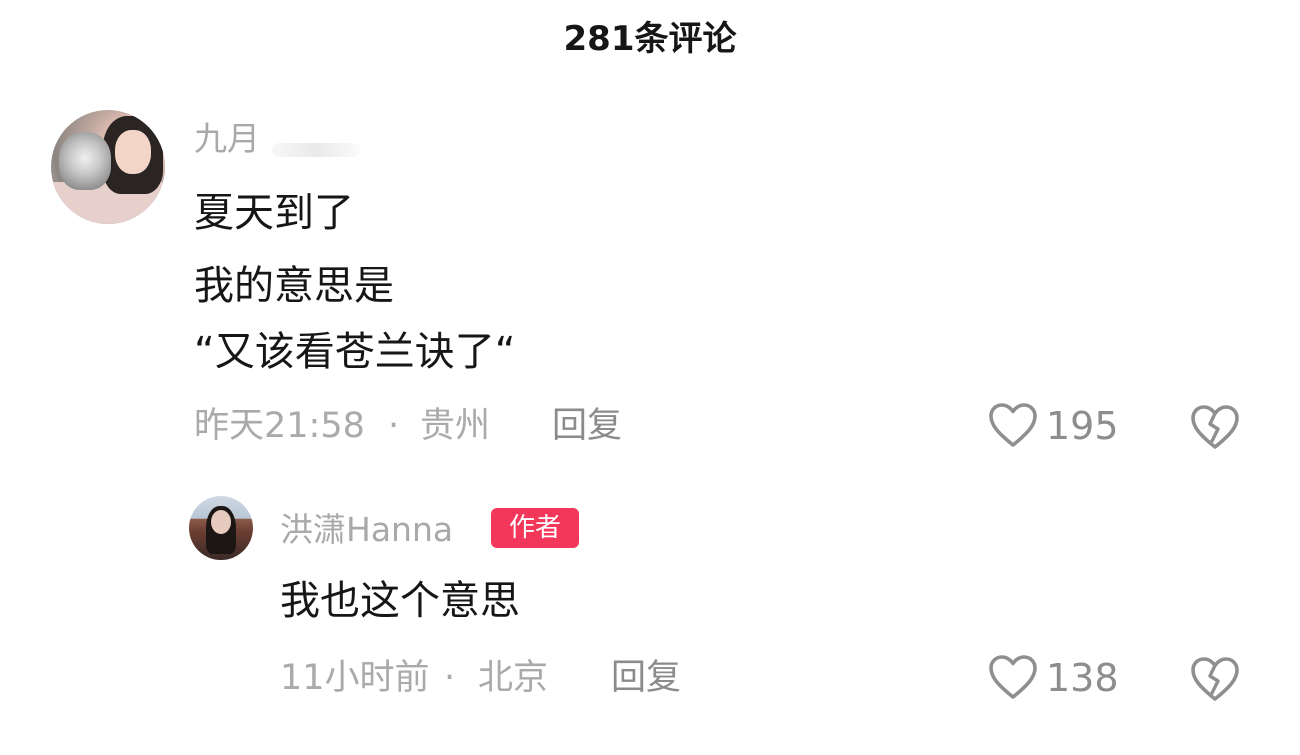 Image resolution: width=1300 pixels, height=755 pixels. Describe the element at coordinates (294, 286) in the screenshot. I see `comment-text-line: 我的意思是` at that location.